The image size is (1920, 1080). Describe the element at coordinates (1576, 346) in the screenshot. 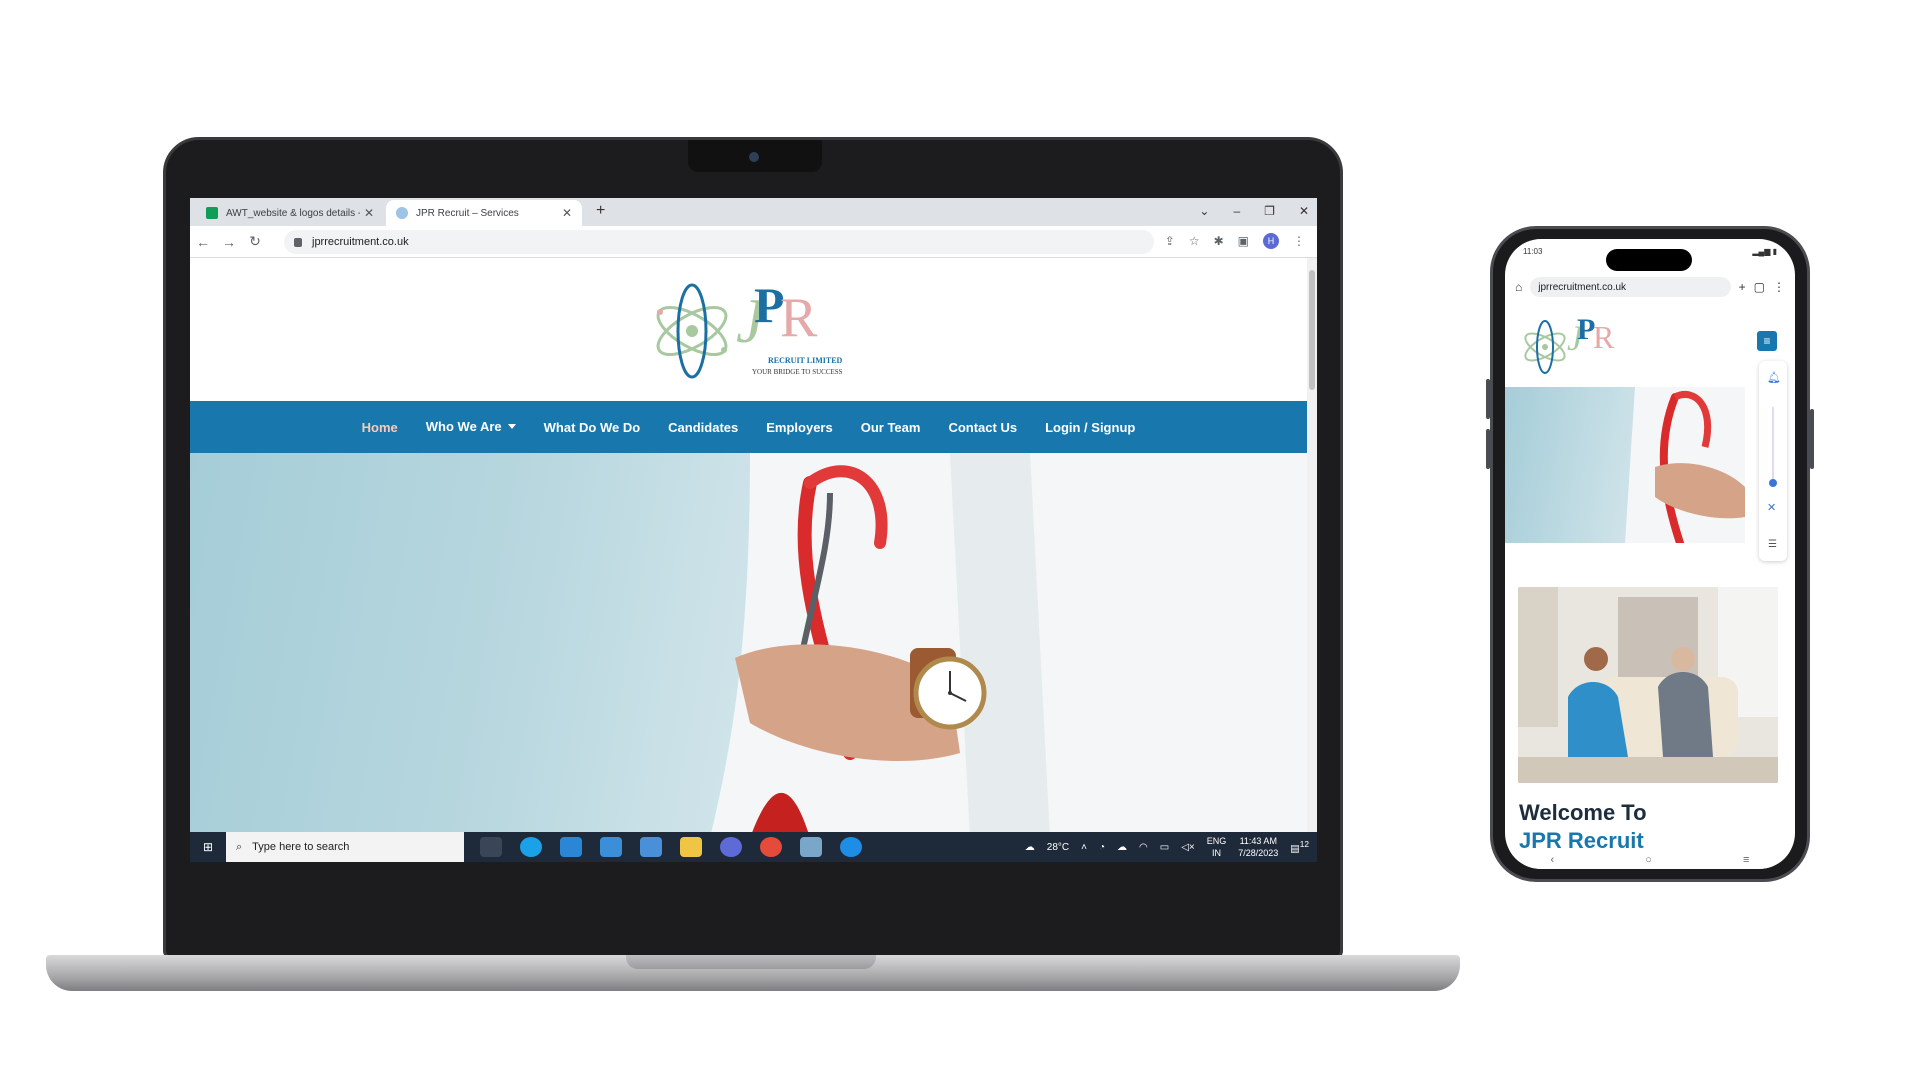

I see `phone-jpr-logo: J P R` at that location.